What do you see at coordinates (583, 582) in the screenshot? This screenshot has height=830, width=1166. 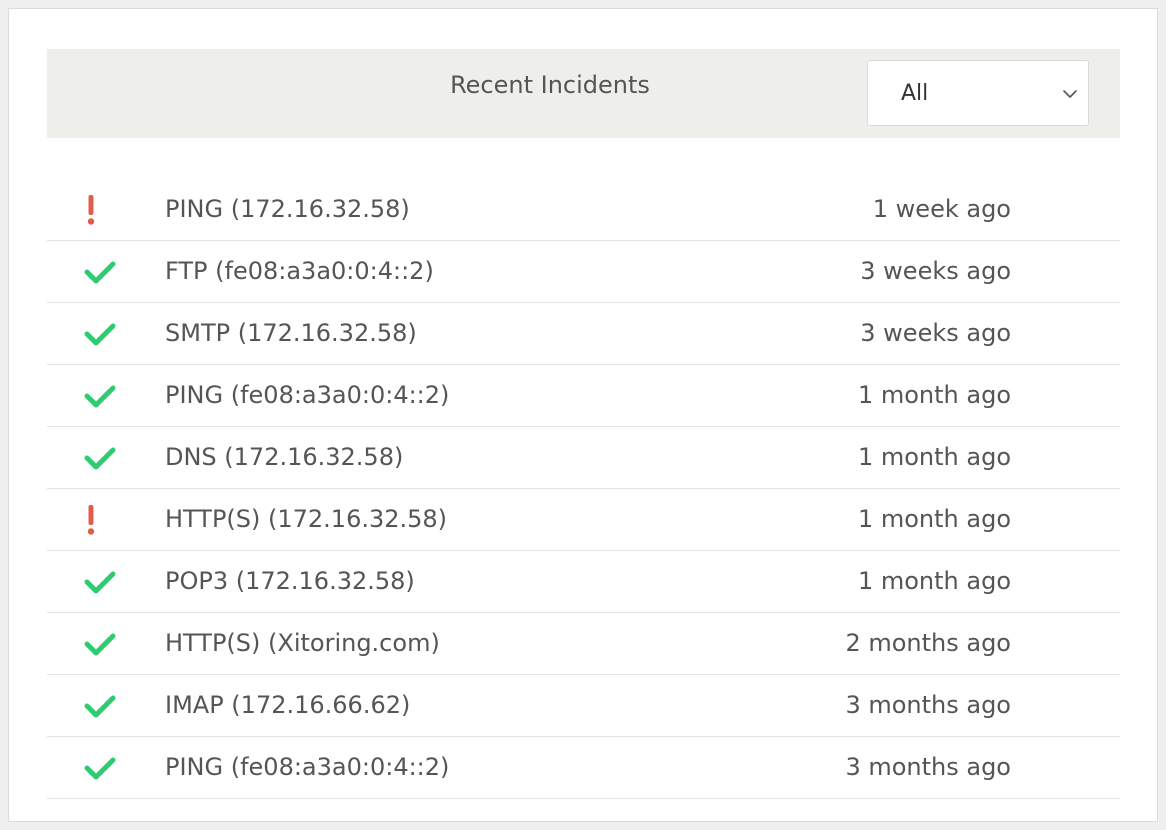 I see `incident-row: POP3 (172.16.32.58) 1 month ago` at bounding box center [583, 582].